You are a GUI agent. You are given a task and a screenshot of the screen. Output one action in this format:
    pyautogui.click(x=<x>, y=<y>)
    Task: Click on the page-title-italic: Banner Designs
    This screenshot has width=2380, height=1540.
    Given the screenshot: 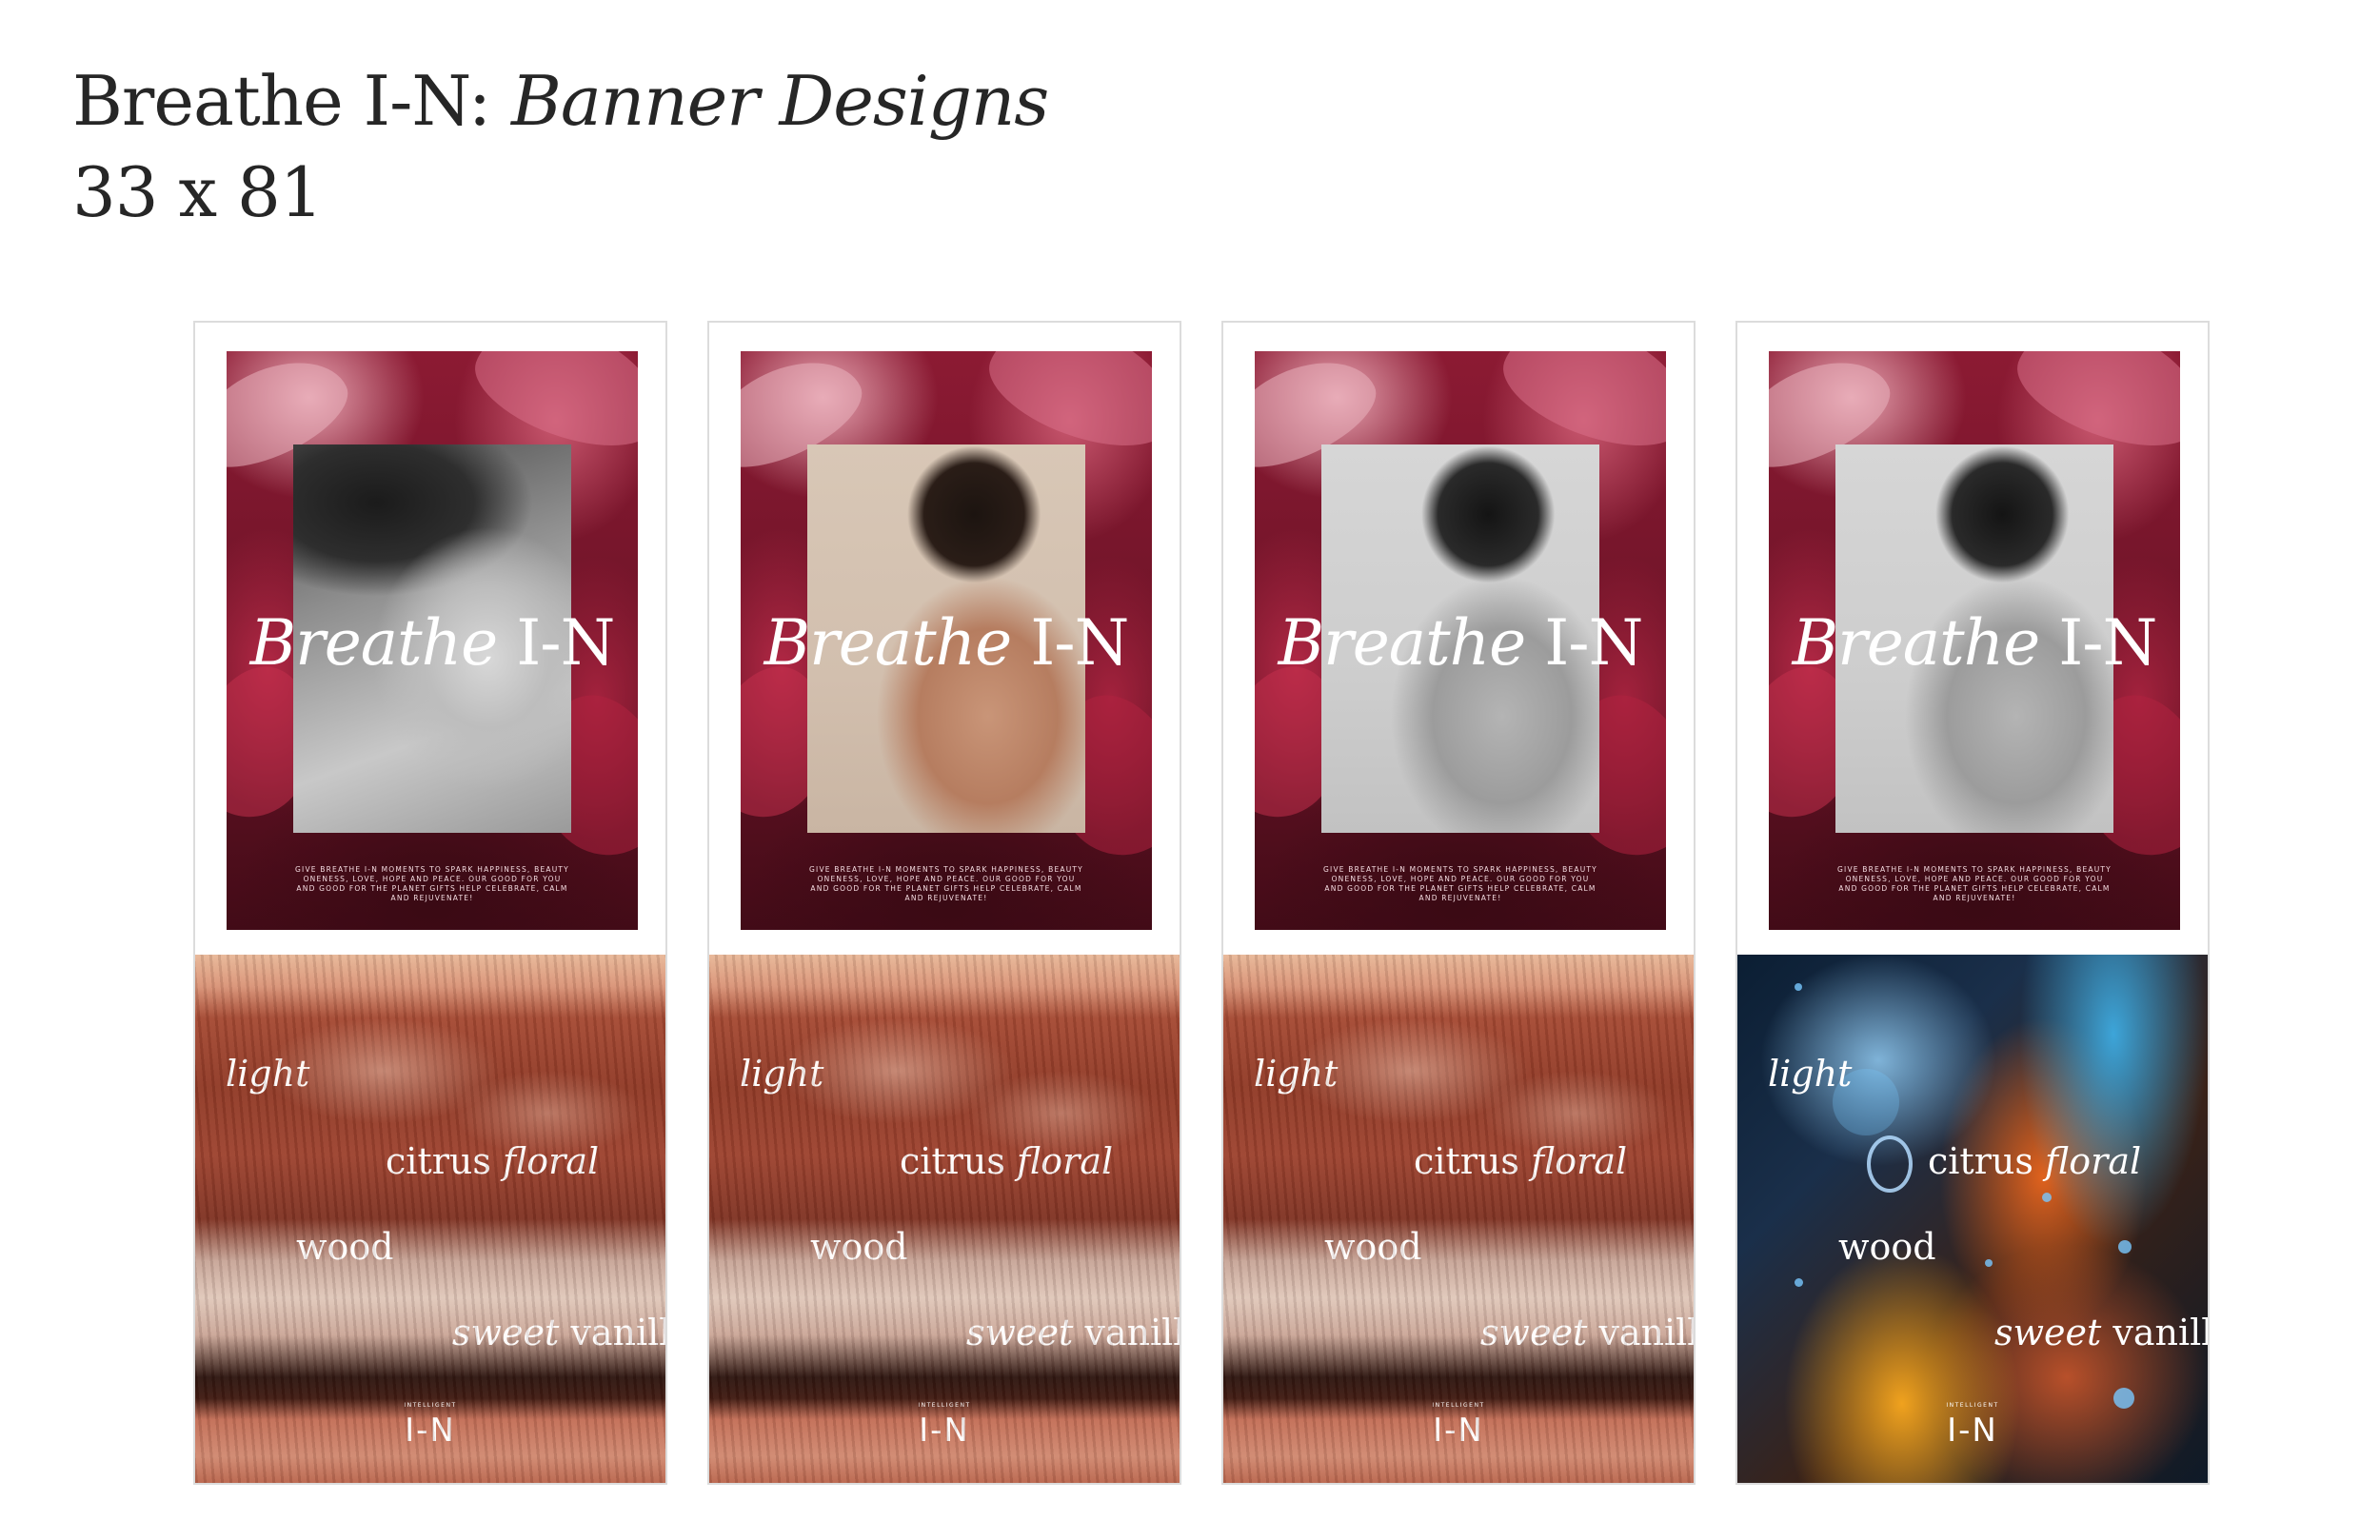 What is the action you would take?
    pyautogui.click(x=780, y=101)
    